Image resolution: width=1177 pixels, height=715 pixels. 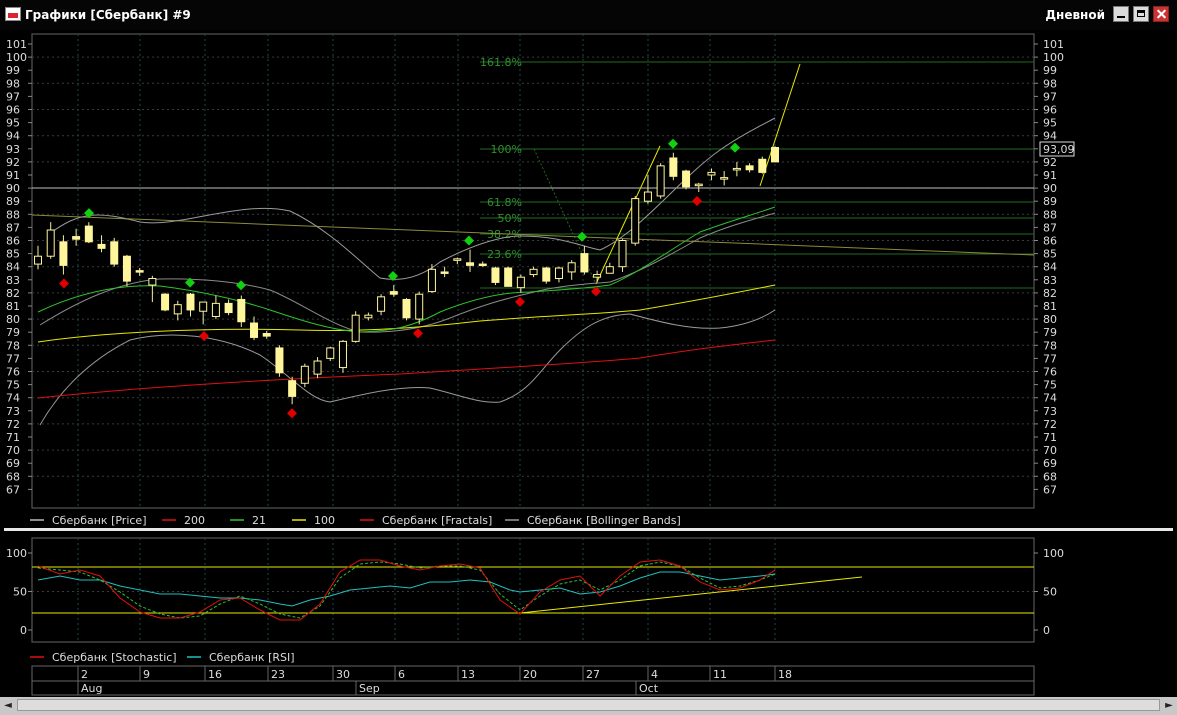 What do you see at coordinates (13, 424) in the screenshot?
I see `price-tick-label: 72` at bounding box center [13, 424].